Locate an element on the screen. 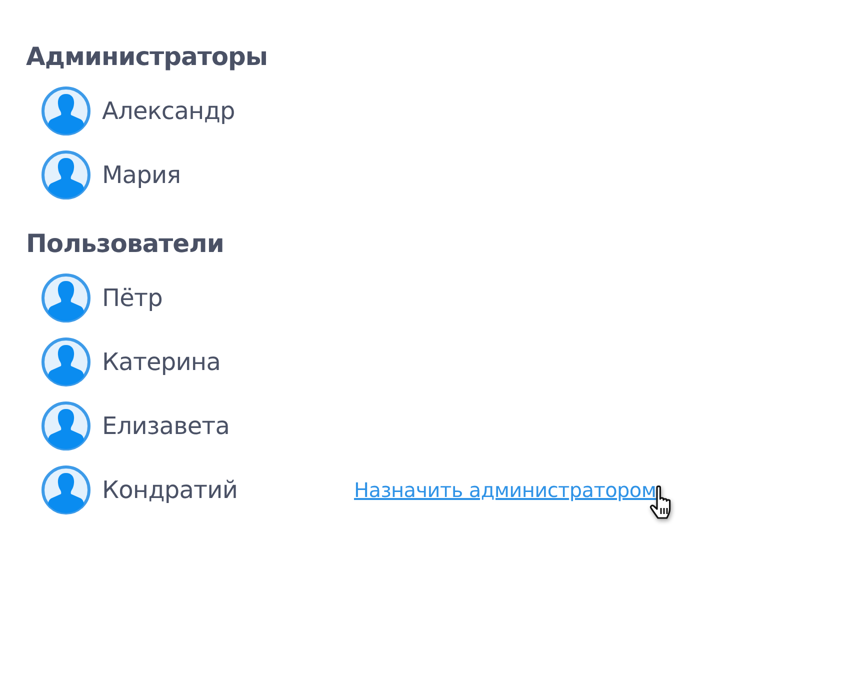 The height and width of the screenshot is (700, 860). user-name: Пётр is located at coordinates (132, 298).